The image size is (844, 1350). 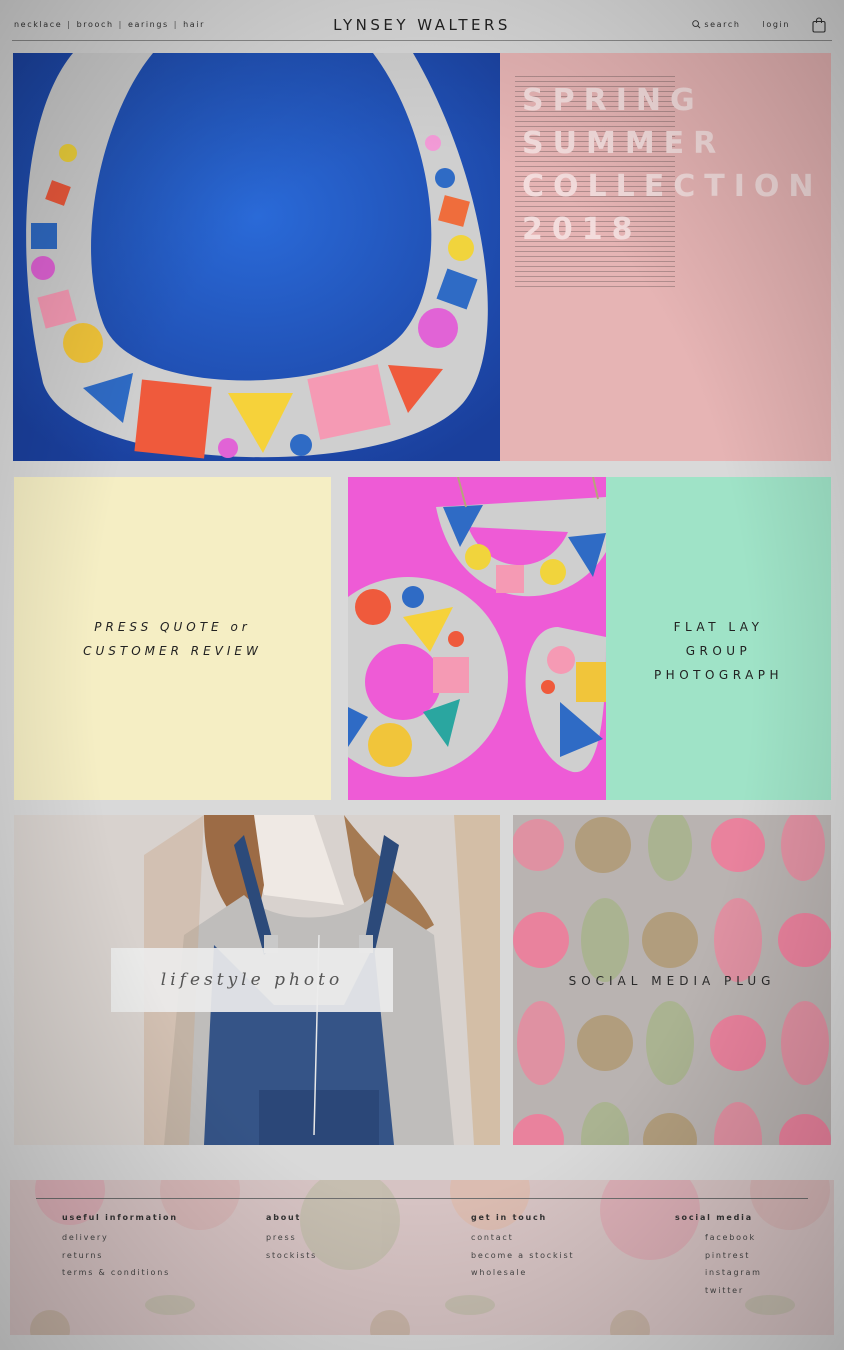 What do you see at coordinates (759, 25) in the screenshot?
I see `header-actions: search login` at bounding box center [759, 25].